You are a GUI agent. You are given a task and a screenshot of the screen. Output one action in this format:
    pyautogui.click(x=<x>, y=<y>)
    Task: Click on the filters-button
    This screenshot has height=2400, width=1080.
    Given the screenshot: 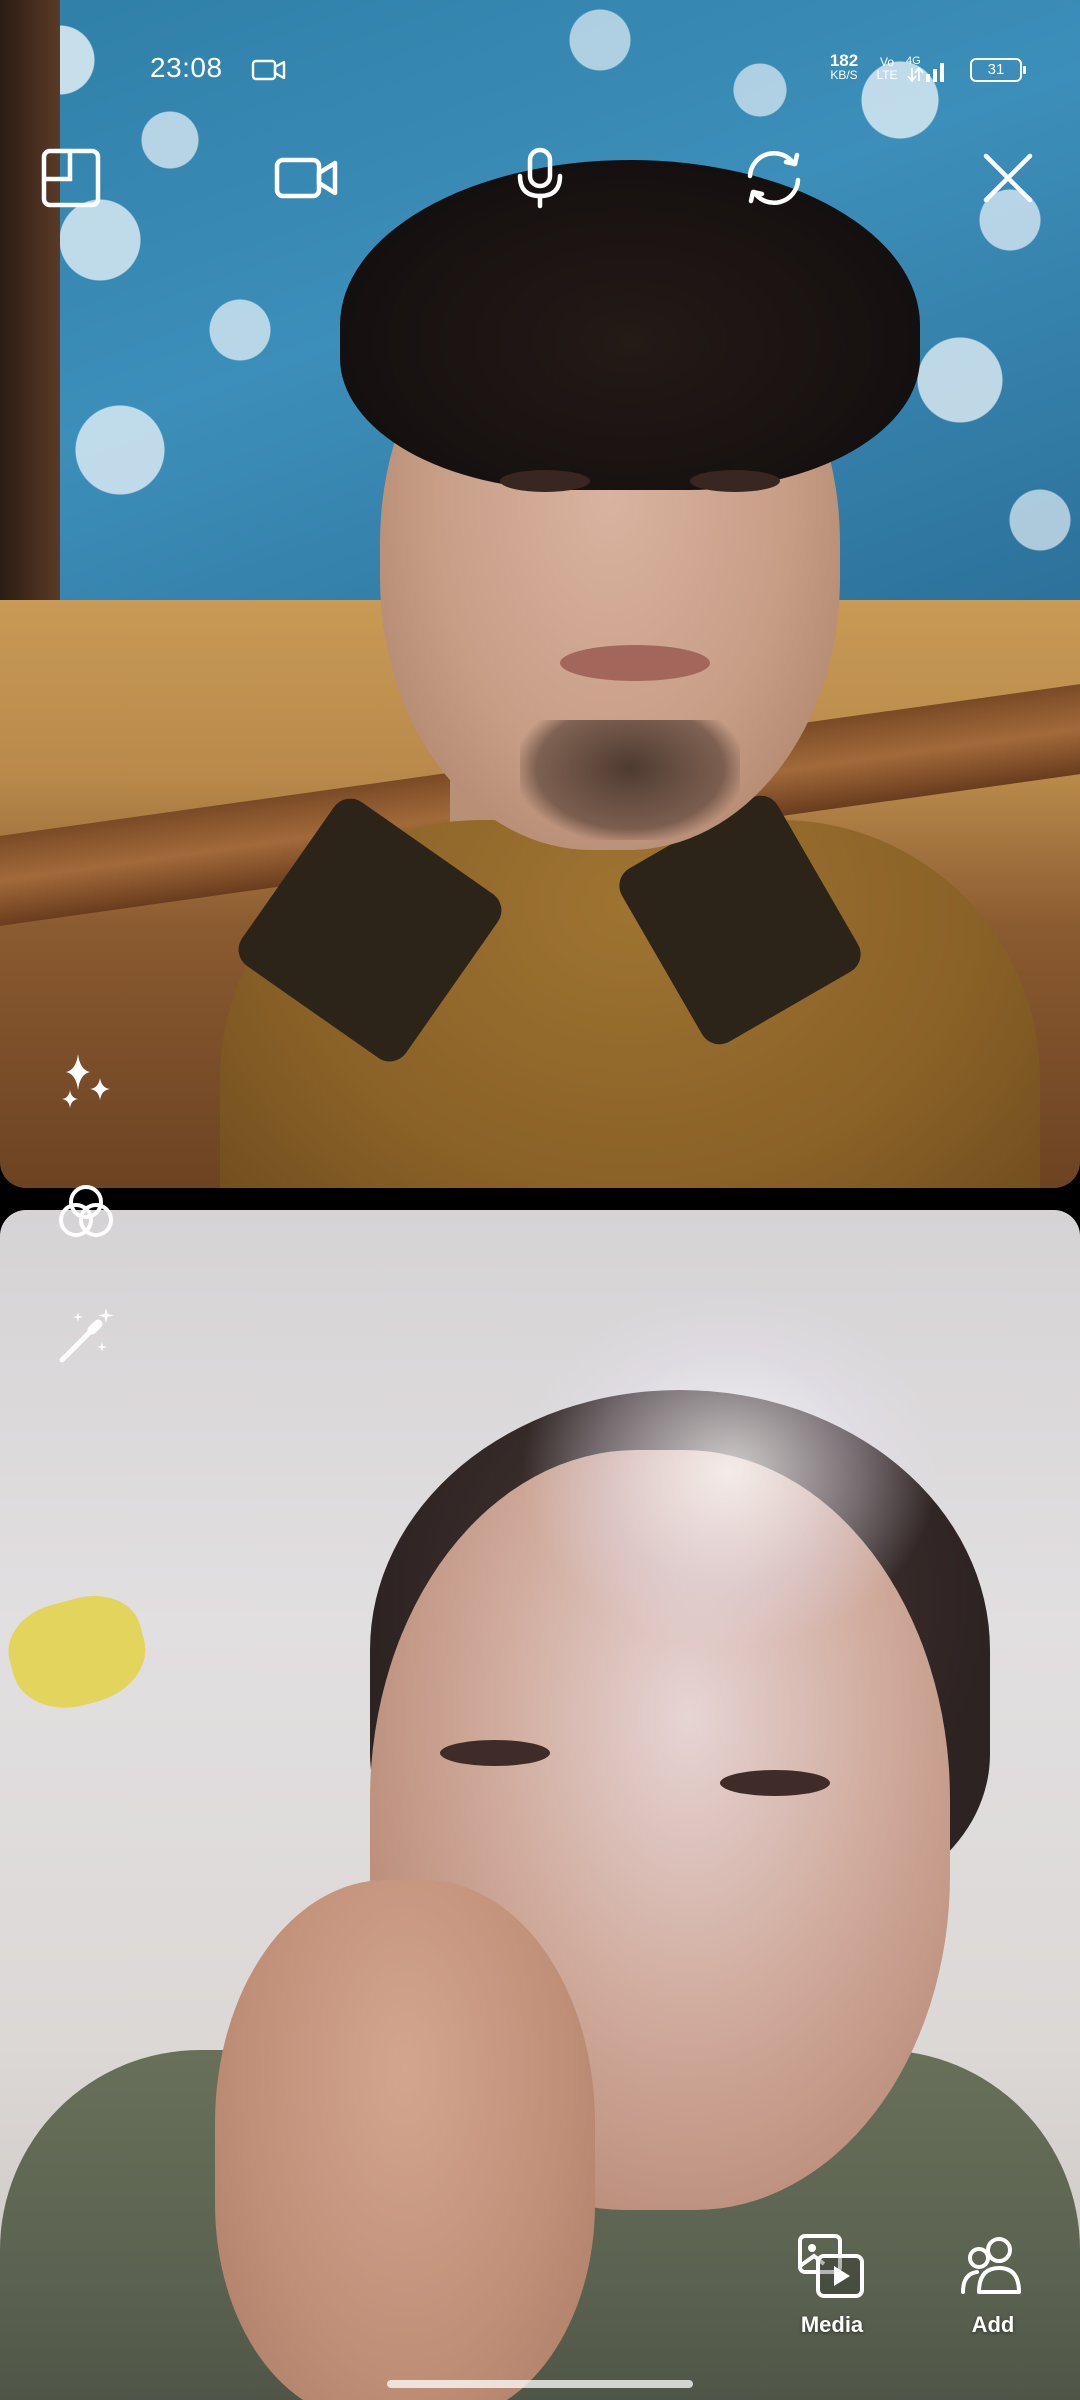 What is the action you would take?
    pyautogui.click(x=86, y=1212)
    